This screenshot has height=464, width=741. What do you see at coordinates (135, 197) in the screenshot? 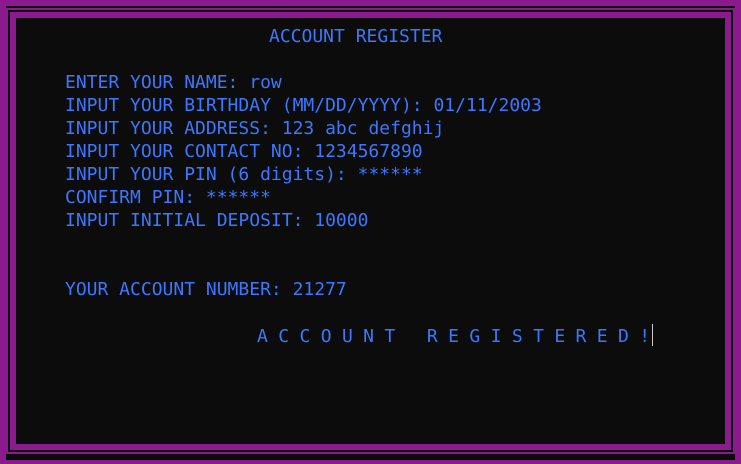
I see `confirm-pin-label: CONFIRM PIN:` at bounding box center [135, 197].